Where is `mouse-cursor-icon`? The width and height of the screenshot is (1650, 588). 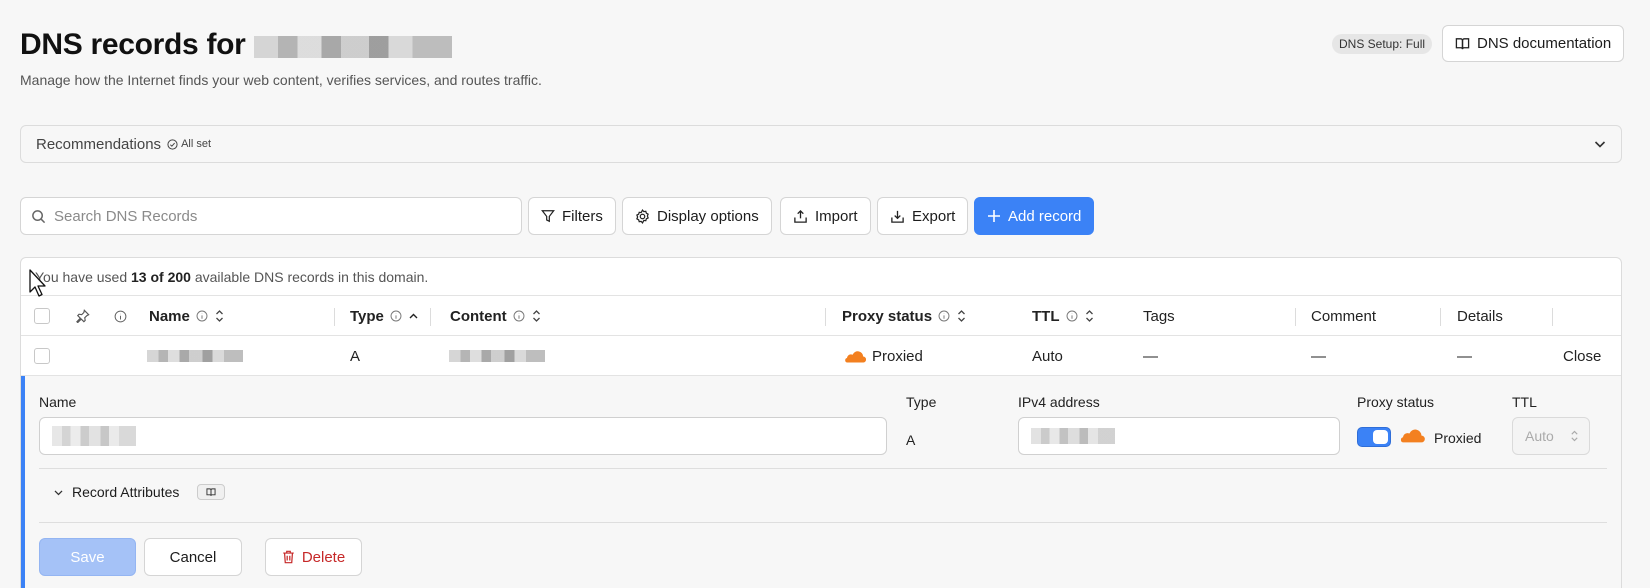
mouse-cursor-icon is located at coordinates (37, 283).